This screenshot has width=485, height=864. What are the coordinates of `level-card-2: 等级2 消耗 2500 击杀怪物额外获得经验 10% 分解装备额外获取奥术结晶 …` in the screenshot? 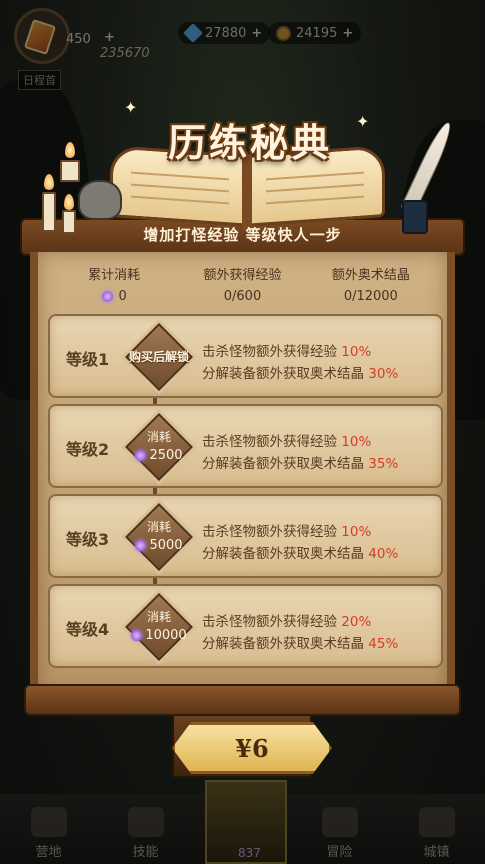 It's located at (245, 446).